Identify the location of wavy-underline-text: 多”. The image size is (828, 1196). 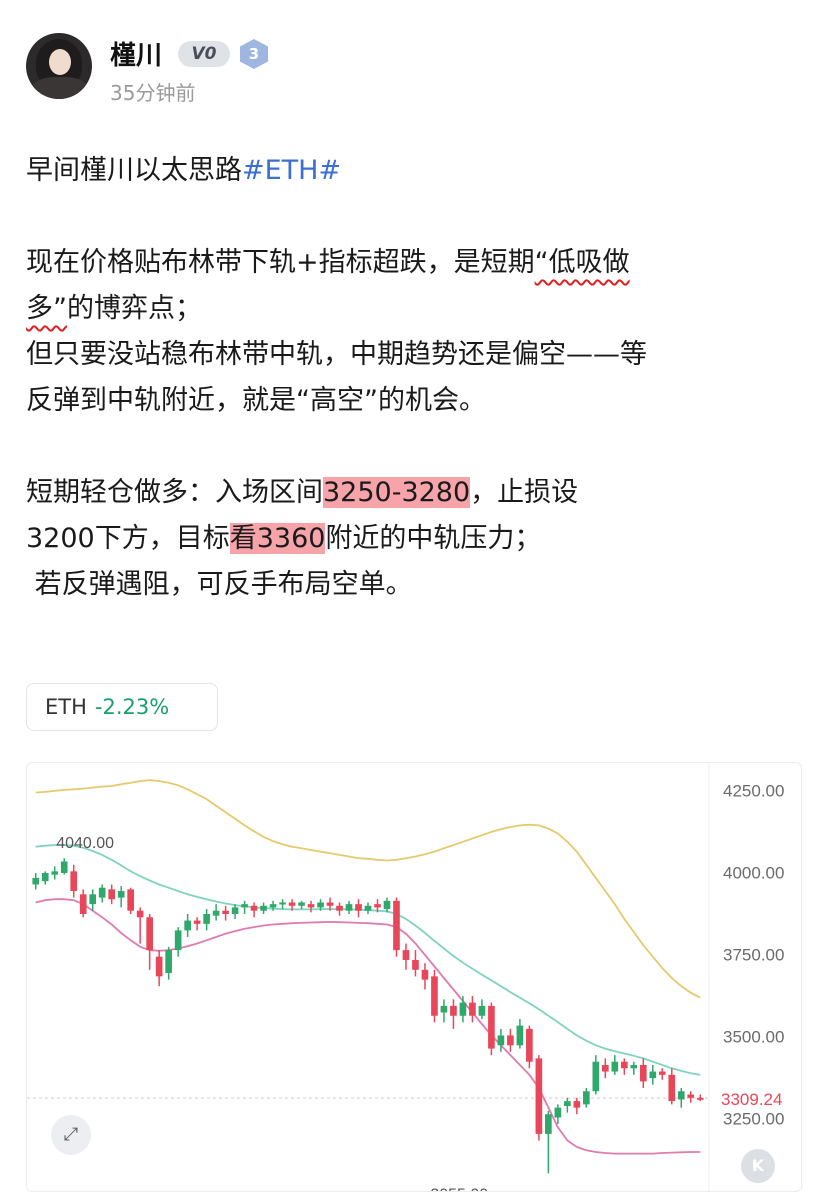
(46, 308).